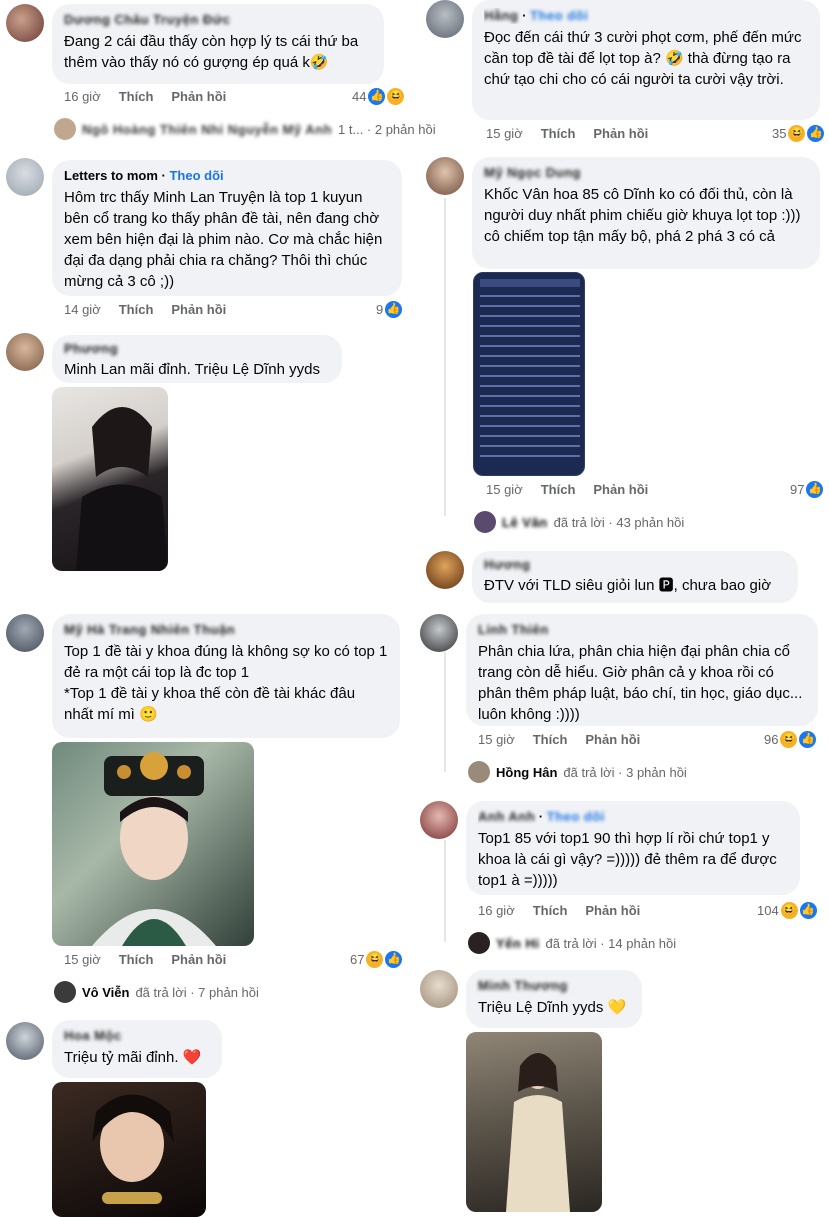 This screenshot has height=1217, width=829. Describe the element at coordinates (807, 489) in the screenshot. I see `reaction-count: 97 👍` at that location.